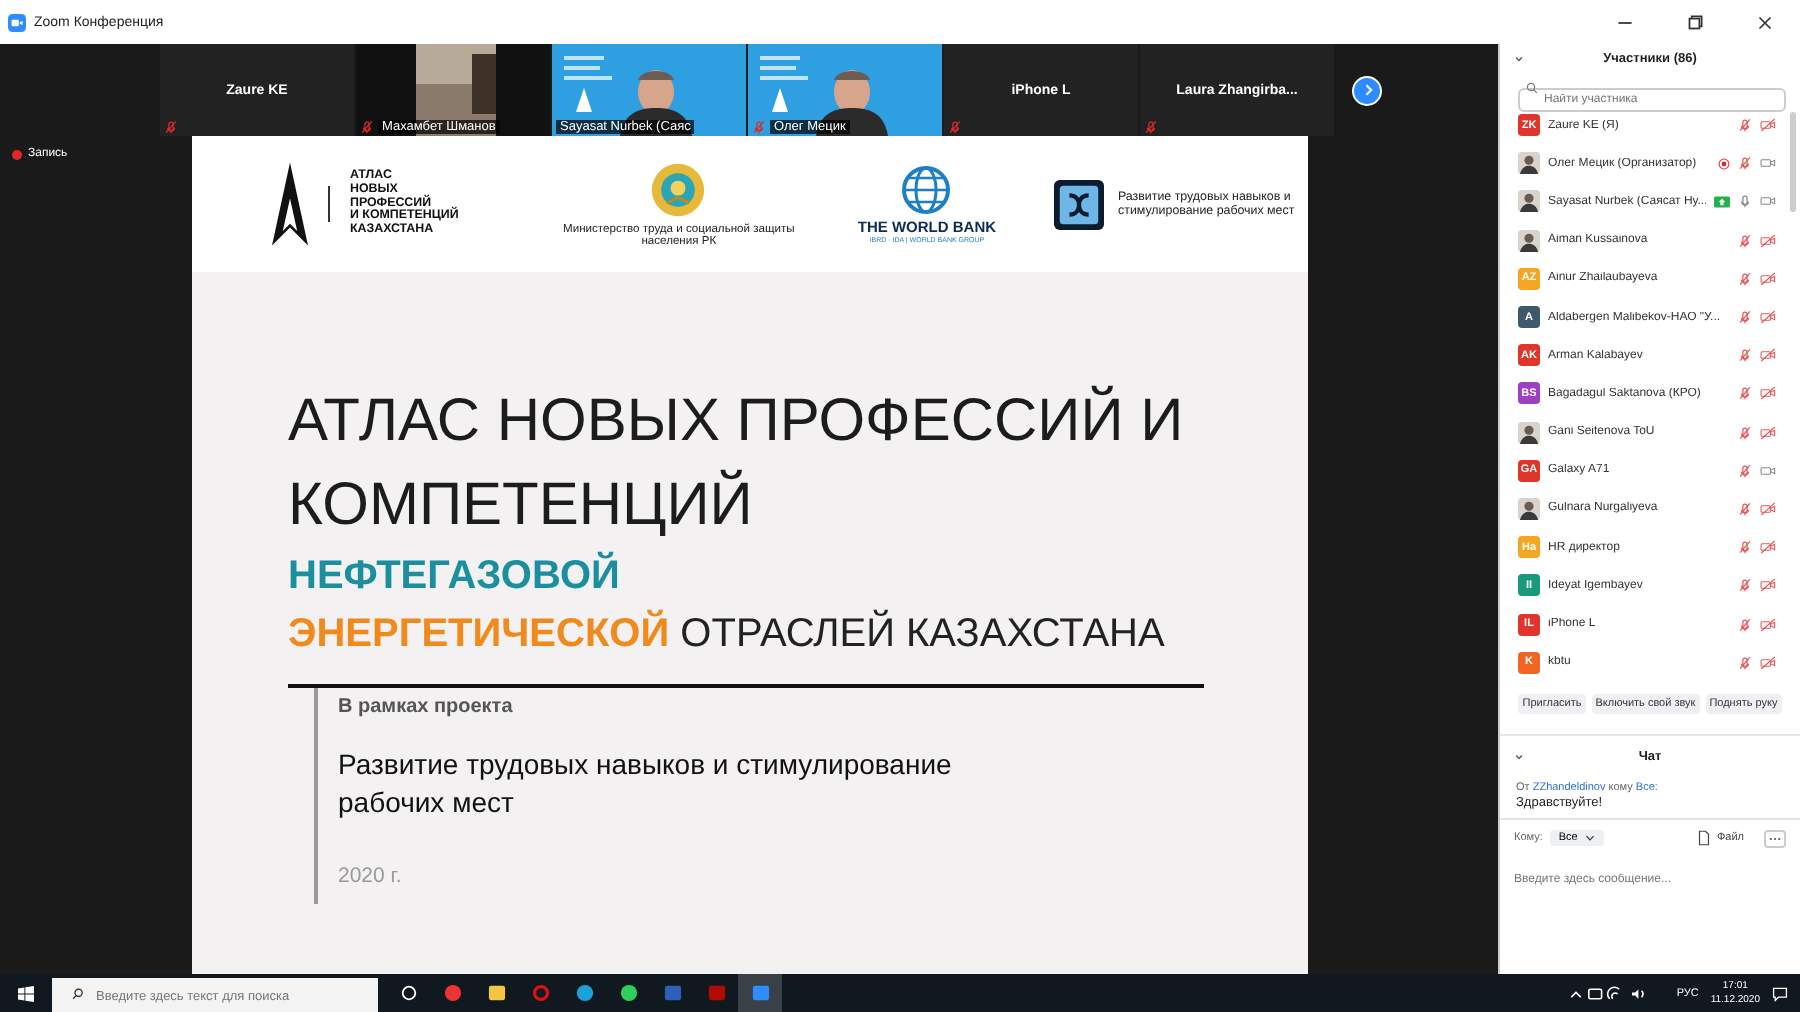 This screenshot has height=1012, width=1800. What do you see at coordinates (1695, 22) in the screenshot?
I see `restore-icon` at bounding box center [1695, 22].